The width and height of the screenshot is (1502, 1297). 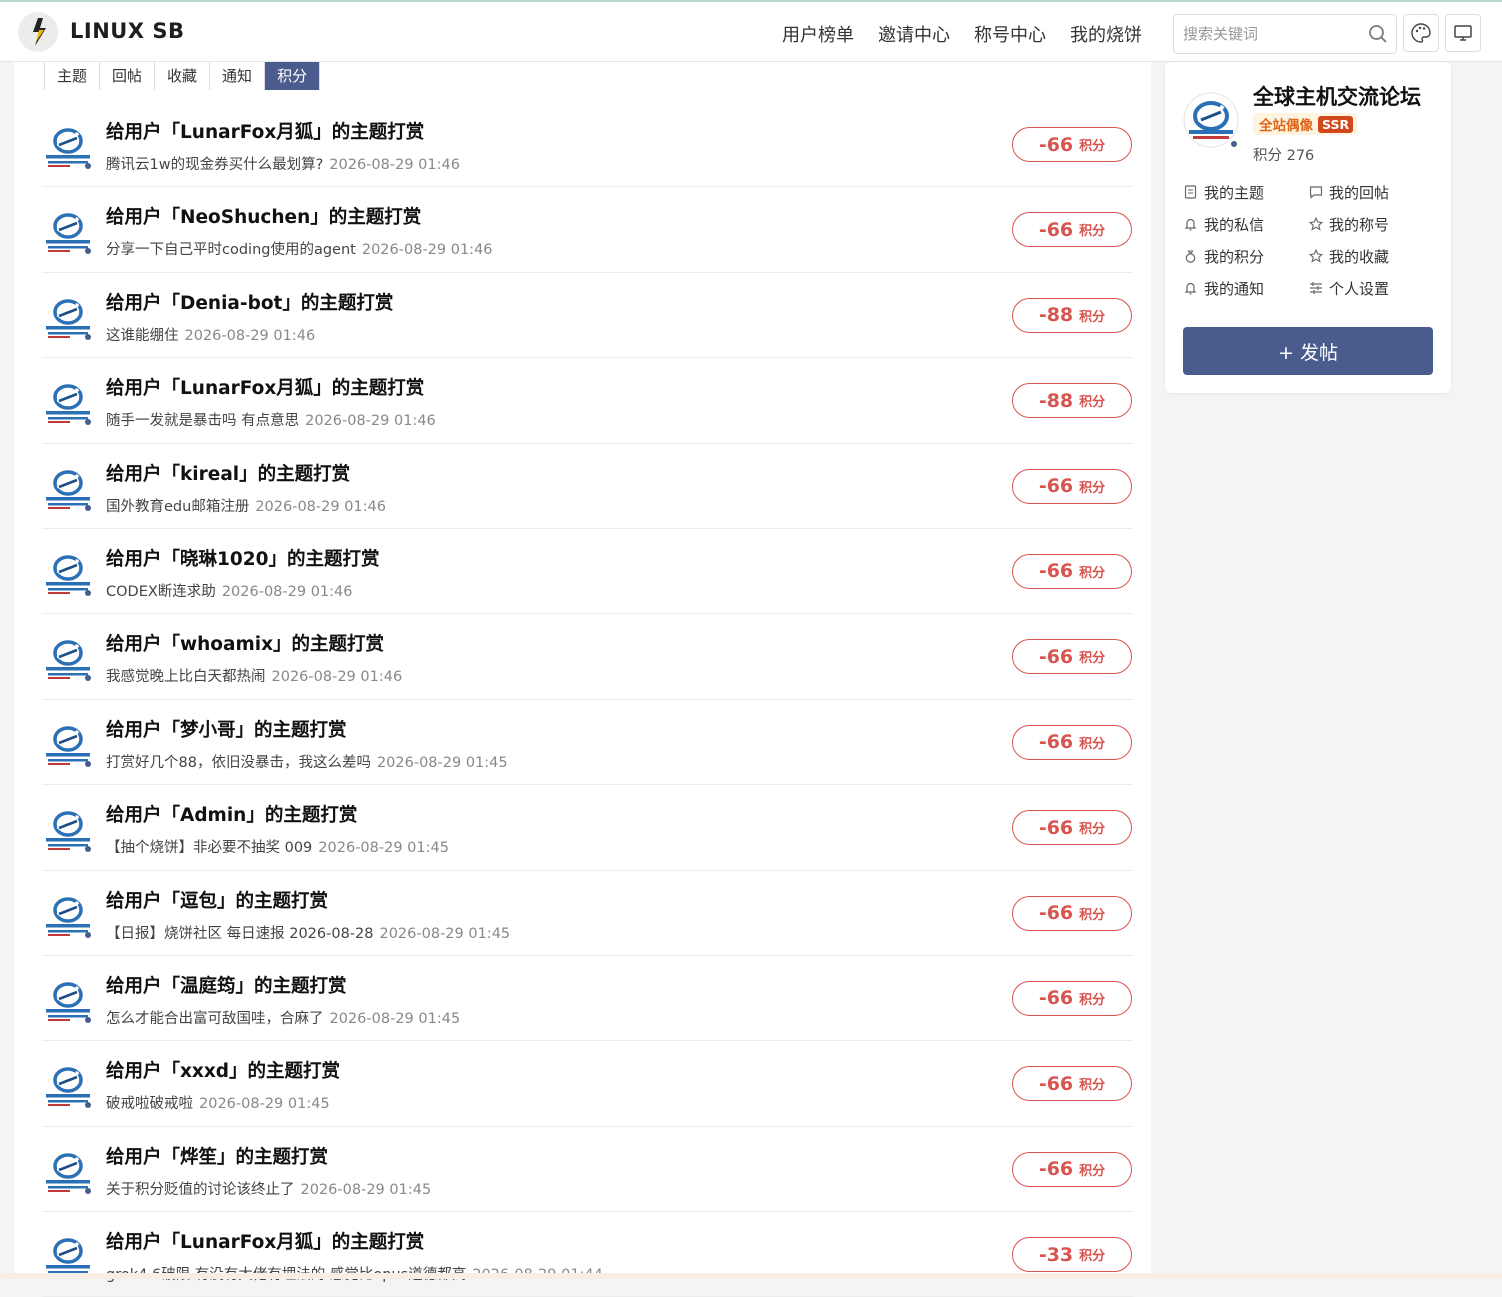 I want to click on topic-link: 怎么才能合出富可敌国哇，合麻了, so click(x=215, y=1019).